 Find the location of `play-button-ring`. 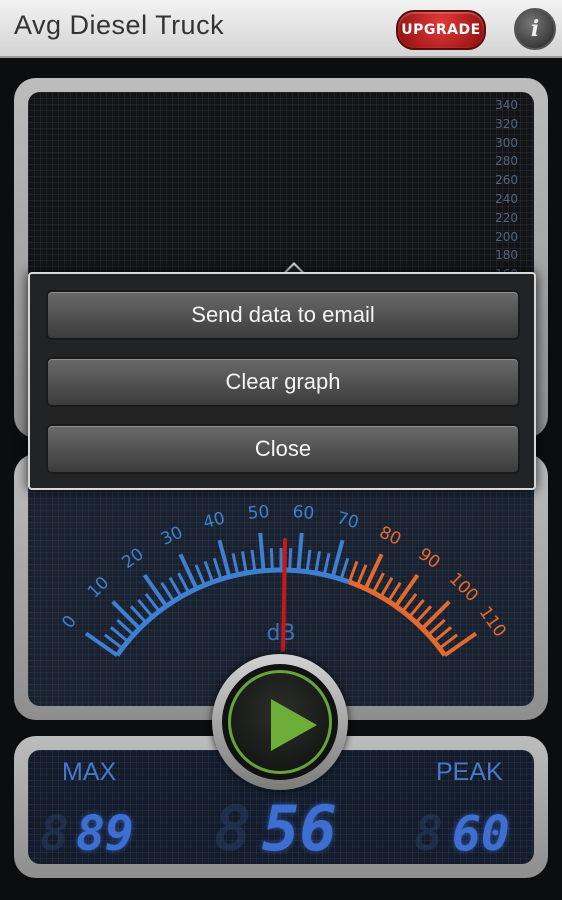

play-button-ring is located at coordinates (280, 722).